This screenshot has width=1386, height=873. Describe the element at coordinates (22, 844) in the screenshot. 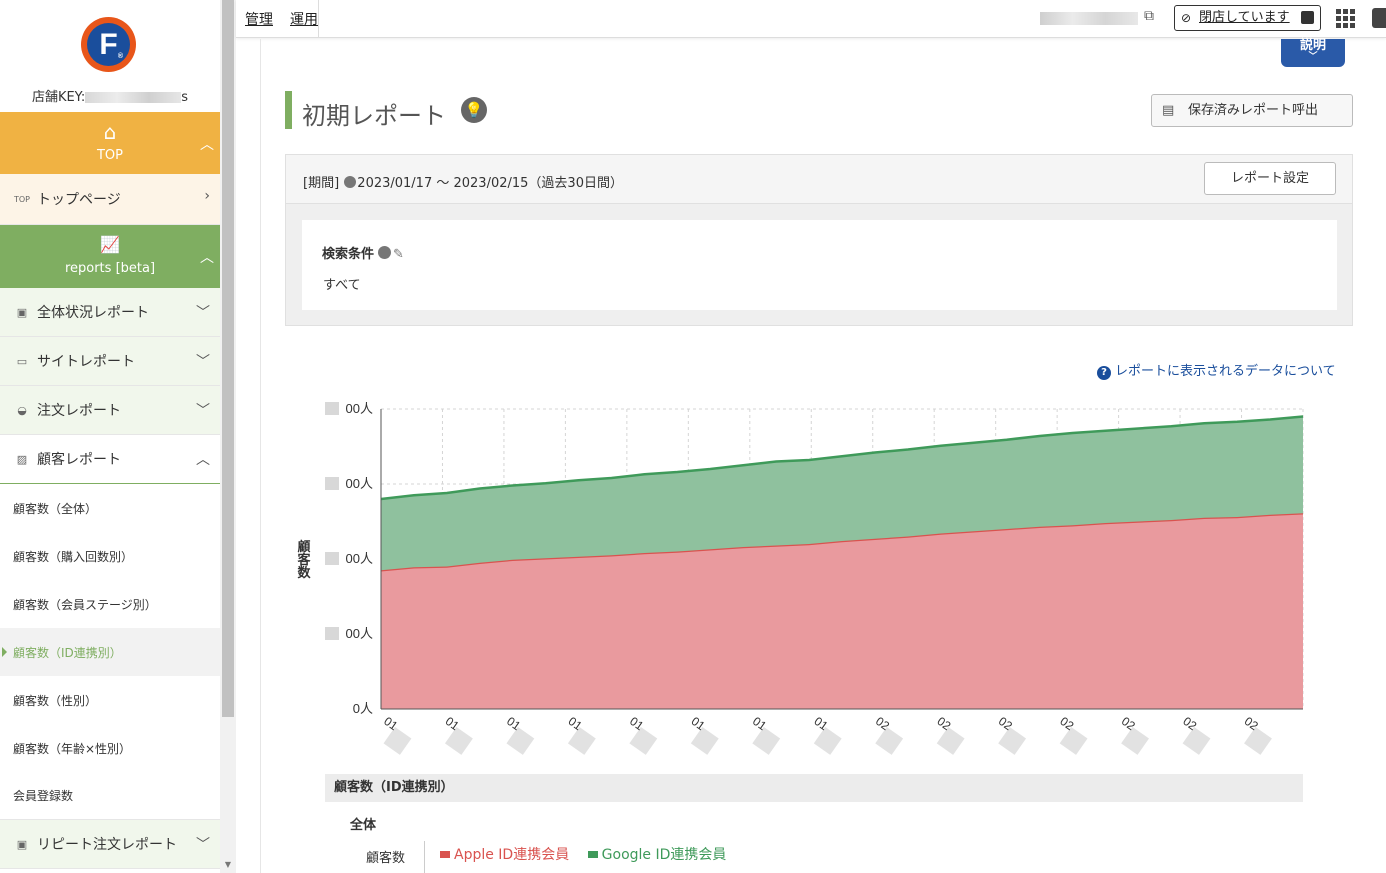

I see `clipboard-icon: ▣` at that location.